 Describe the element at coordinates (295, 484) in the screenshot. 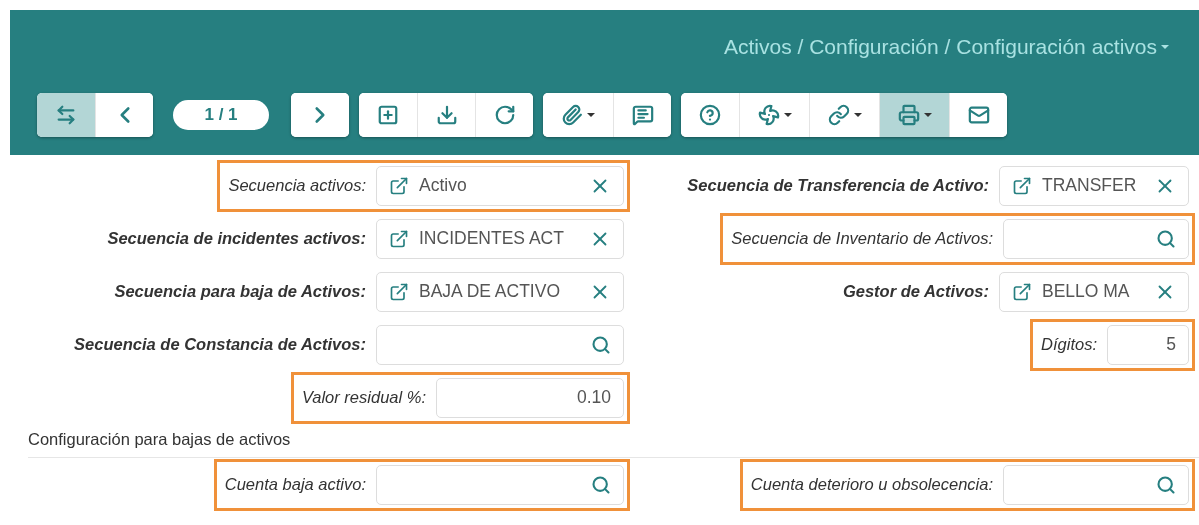

I see `field-label: Cuenta baja activo:` at that location.